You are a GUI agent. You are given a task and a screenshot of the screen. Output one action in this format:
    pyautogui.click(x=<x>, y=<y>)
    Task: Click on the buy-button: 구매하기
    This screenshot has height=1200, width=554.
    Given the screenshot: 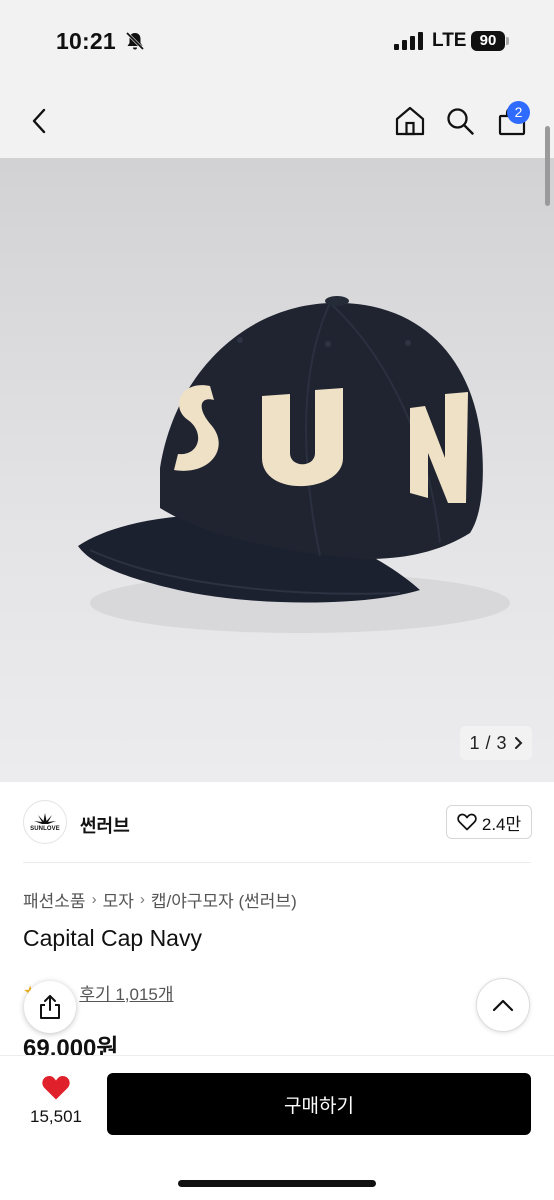 What is the action you would take?
    pyautogui.click(x=319, y=1104)
    